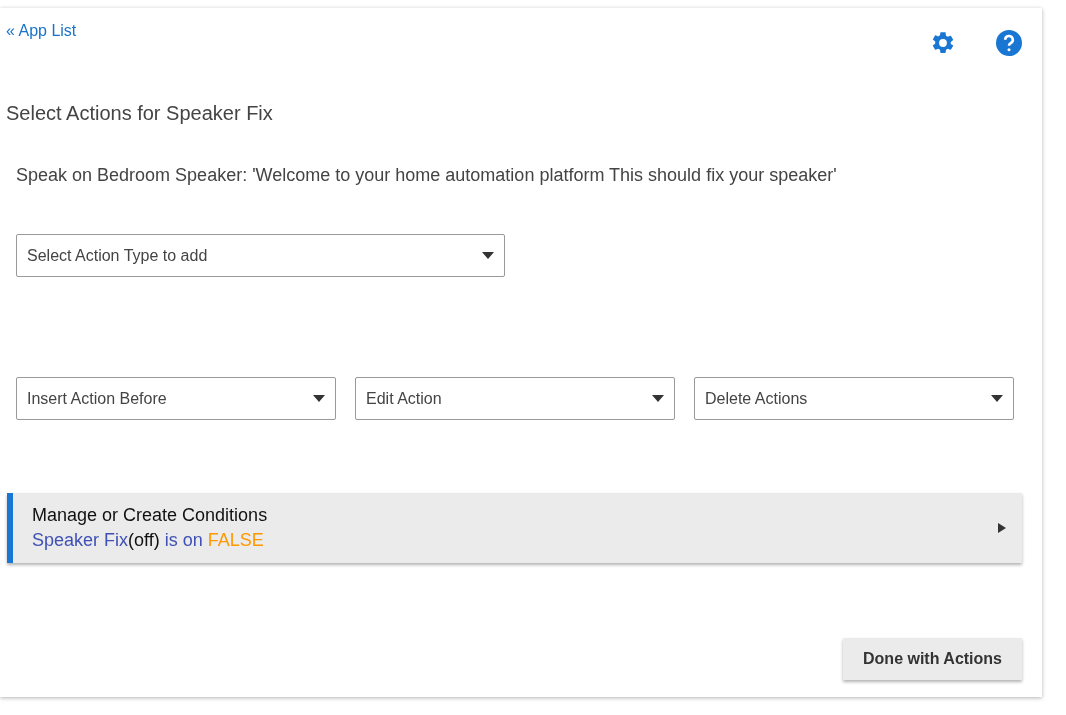 This screenshot has height=715, width=1066. Describe the element at coordinates (943, 43) in the screenshot. I see `settings-icon` at that location.